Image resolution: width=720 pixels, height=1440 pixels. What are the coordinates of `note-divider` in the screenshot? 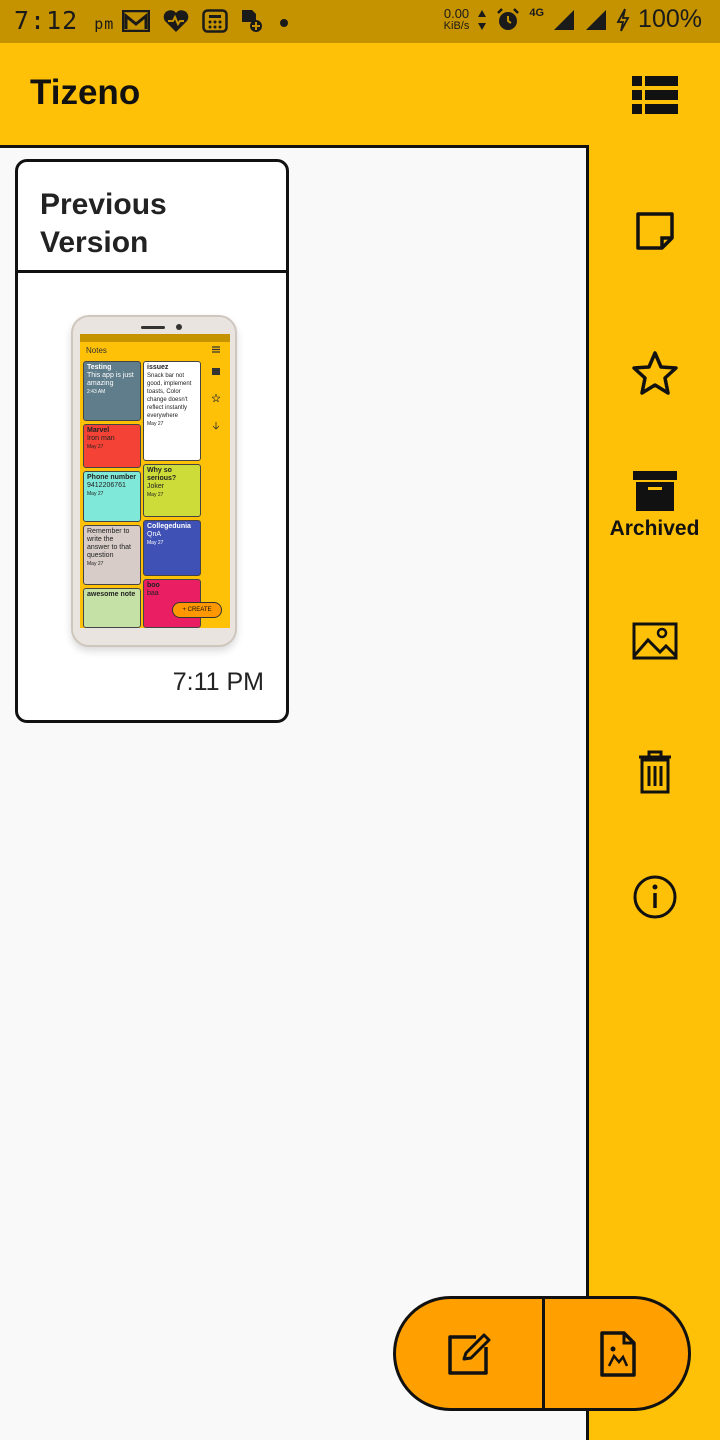 It's located at (152, 271).